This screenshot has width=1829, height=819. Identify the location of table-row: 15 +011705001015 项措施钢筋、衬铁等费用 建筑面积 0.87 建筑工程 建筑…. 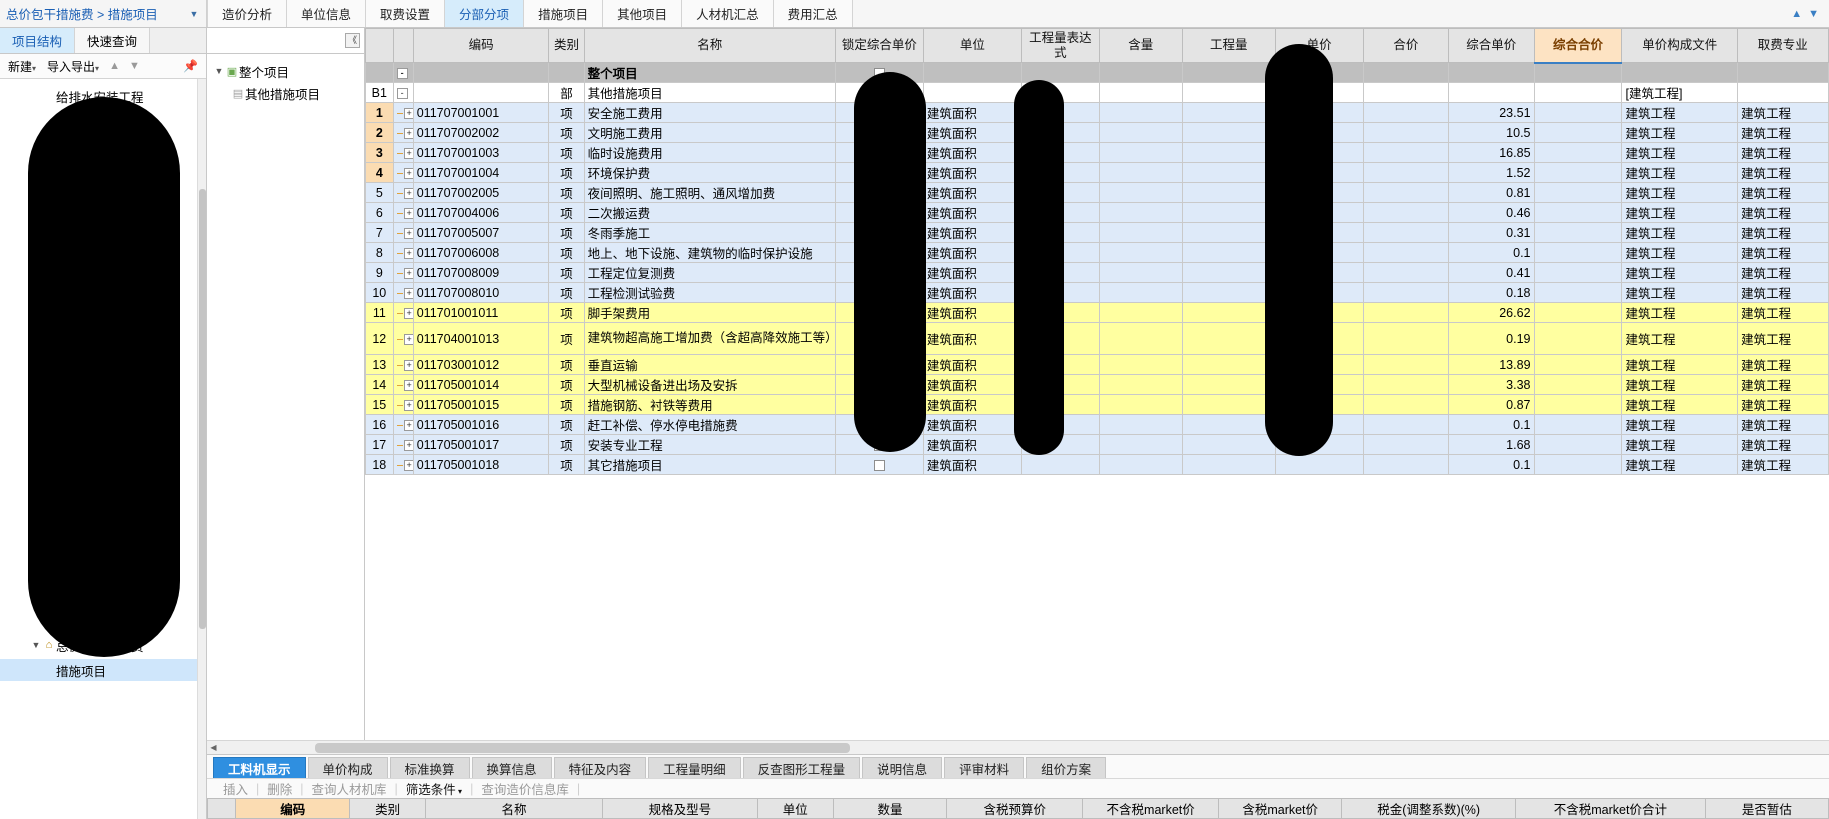
(1097, 404).